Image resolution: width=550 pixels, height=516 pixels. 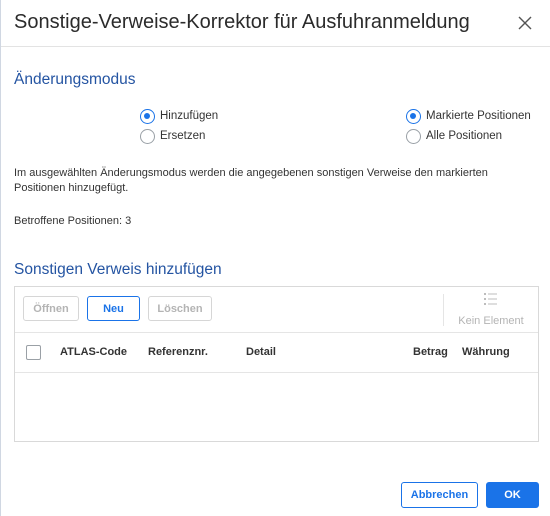 I want to click on list-icon, so click(x=490, y=299).